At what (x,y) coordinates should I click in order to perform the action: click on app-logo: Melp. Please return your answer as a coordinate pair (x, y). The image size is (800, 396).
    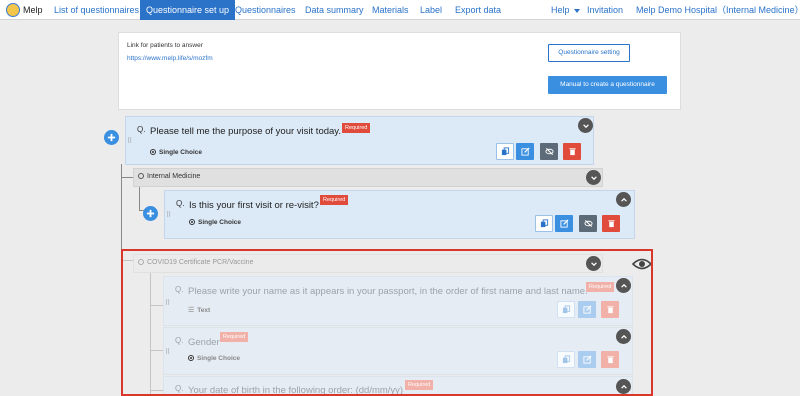
    Looking at the image, I should click on (24, 10).